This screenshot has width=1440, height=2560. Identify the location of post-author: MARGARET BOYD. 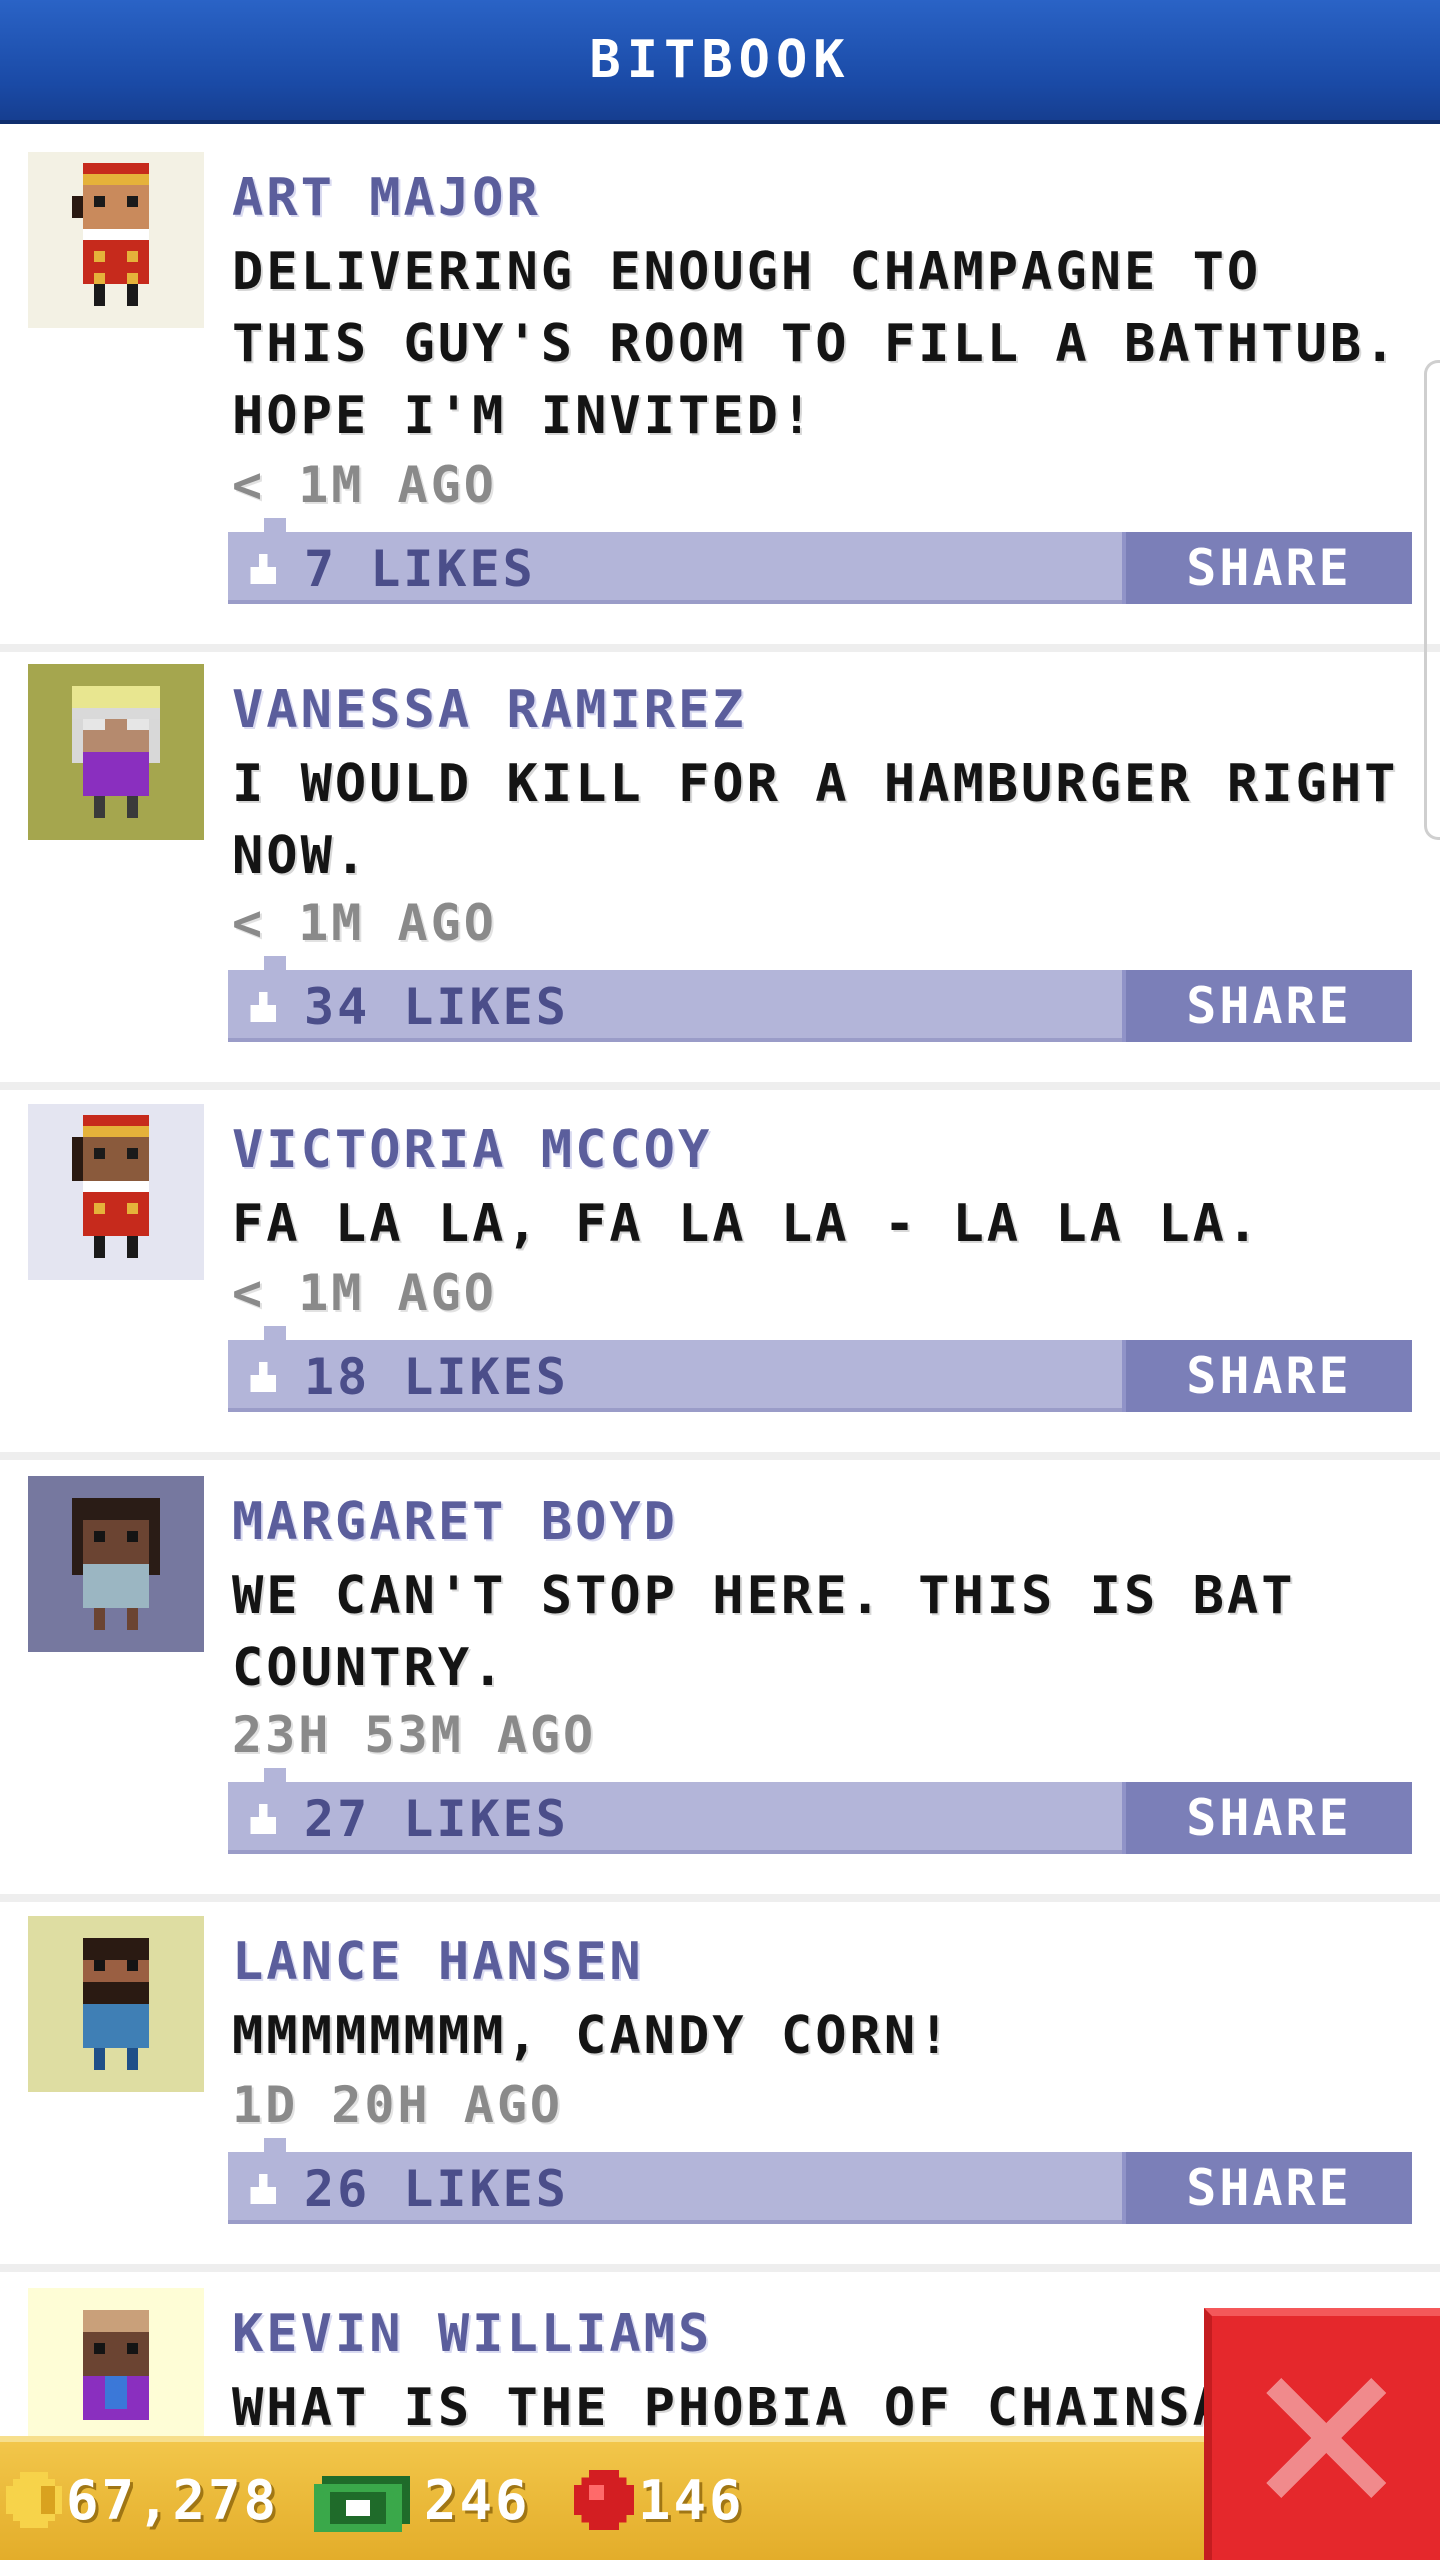
(455, 1522).